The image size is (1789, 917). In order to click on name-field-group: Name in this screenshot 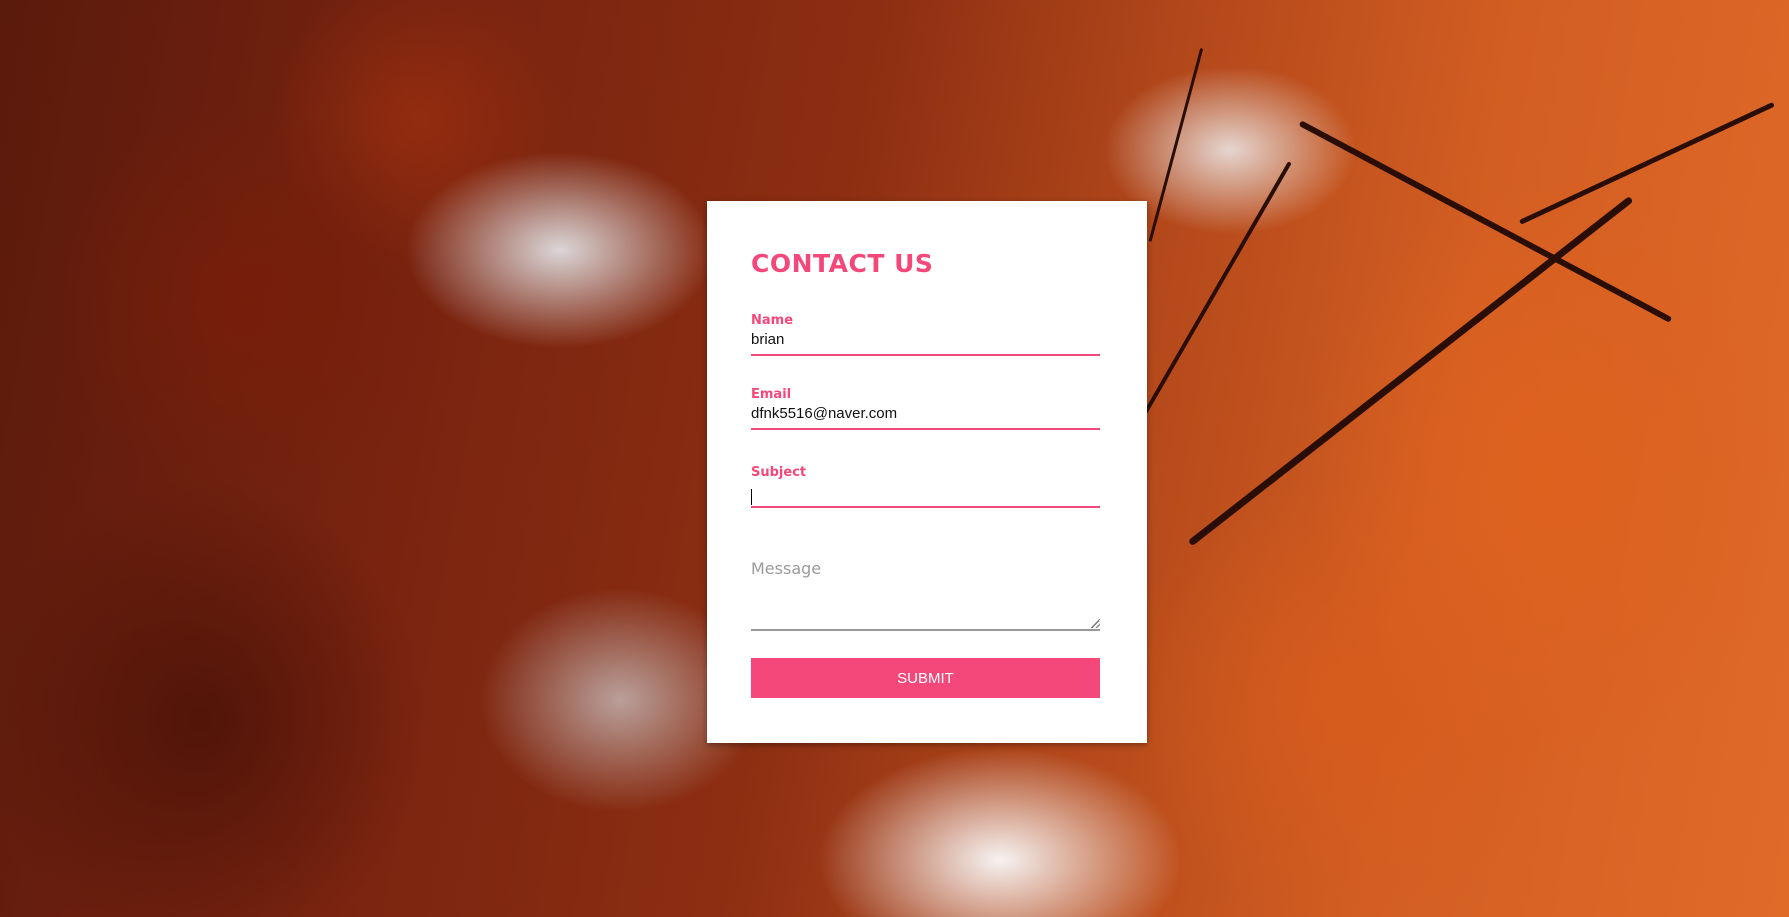, I will do `click(925, 334)`.